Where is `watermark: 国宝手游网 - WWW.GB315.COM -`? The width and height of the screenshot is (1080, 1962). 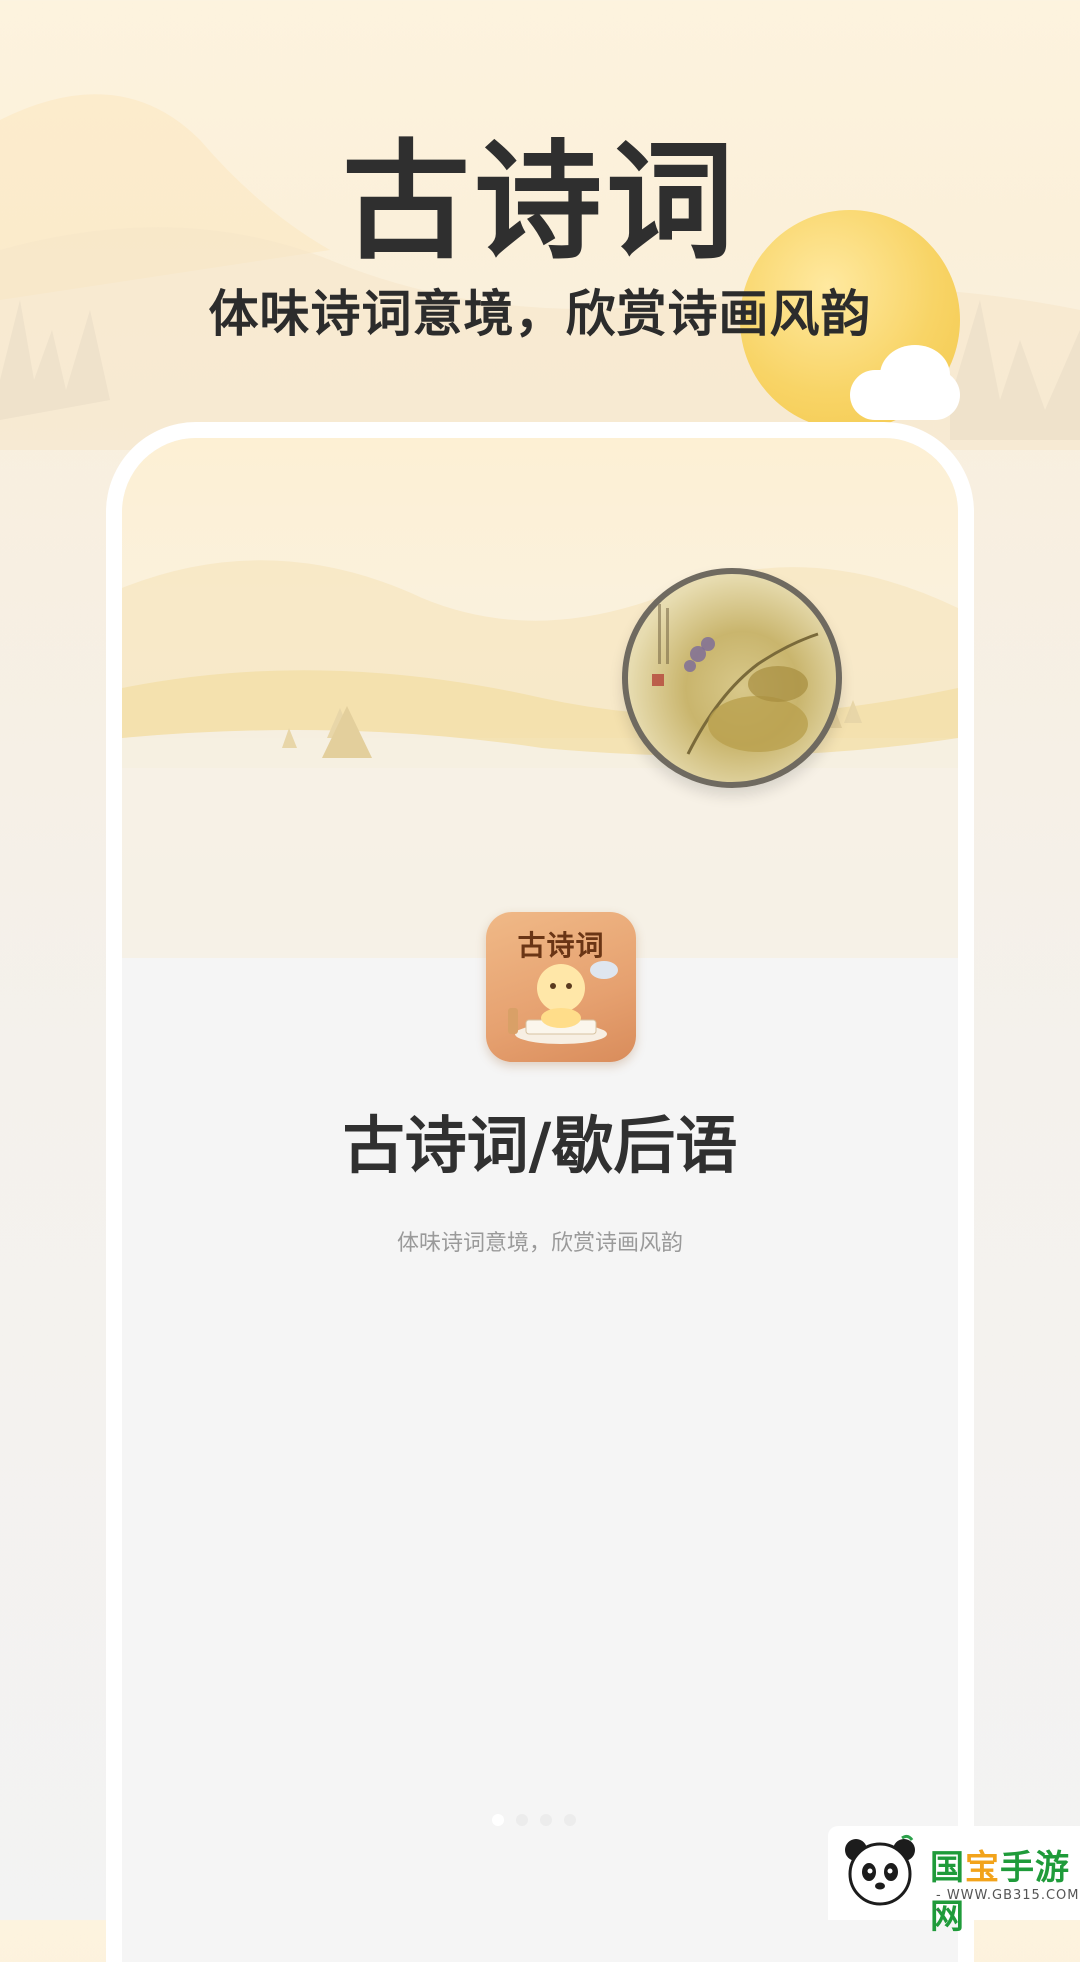
watermark: 国宝手游网 - WWW.GB315.COM - is located at coordinates (954, 1881).